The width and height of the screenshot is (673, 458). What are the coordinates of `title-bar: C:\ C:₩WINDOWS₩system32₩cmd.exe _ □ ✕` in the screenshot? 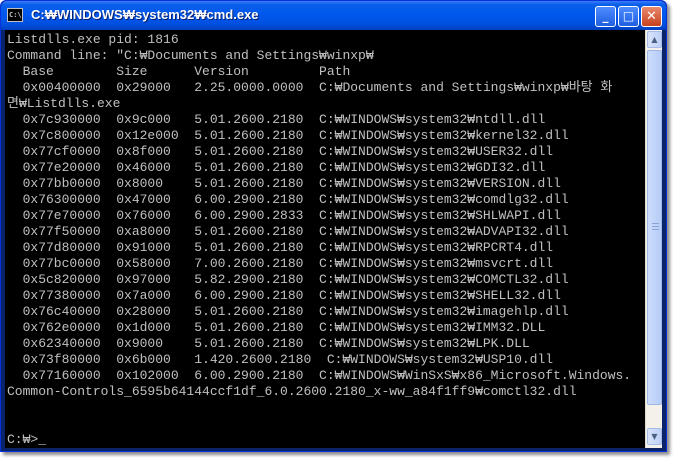 It's located at (333, 15).